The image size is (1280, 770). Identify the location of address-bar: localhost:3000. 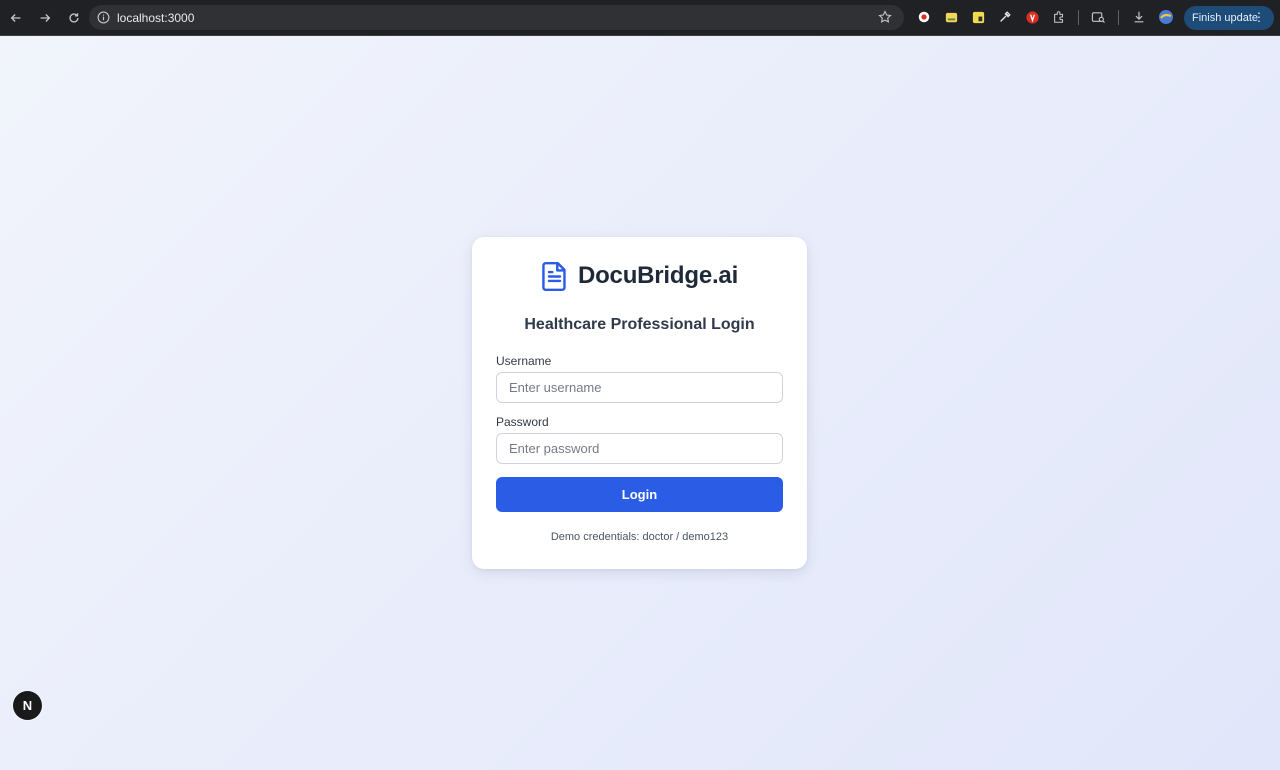
(496, 17).